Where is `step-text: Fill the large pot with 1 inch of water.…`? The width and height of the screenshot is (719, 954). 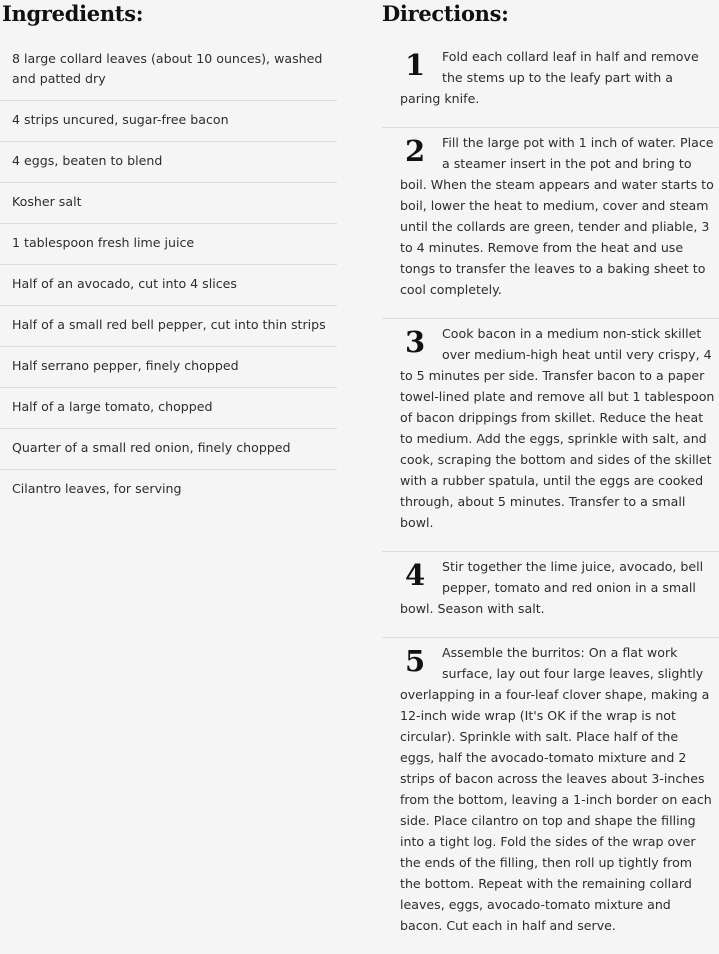
step-text: Fill the large pot with 1 inch of water.… is located at coordinates (557, 216).